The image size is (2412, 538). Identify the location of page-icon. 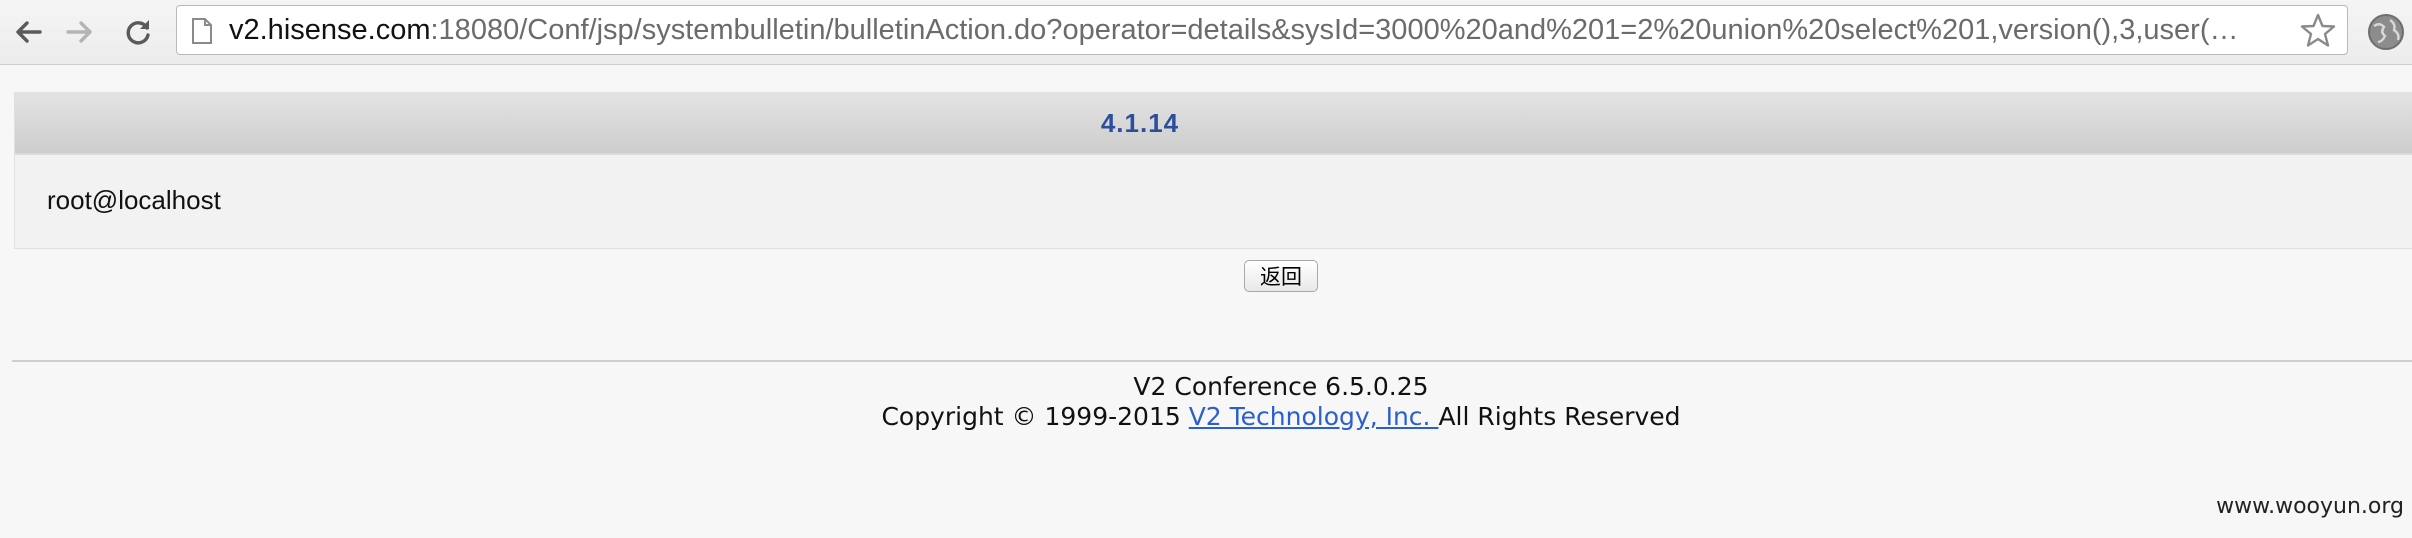
(202, 33).